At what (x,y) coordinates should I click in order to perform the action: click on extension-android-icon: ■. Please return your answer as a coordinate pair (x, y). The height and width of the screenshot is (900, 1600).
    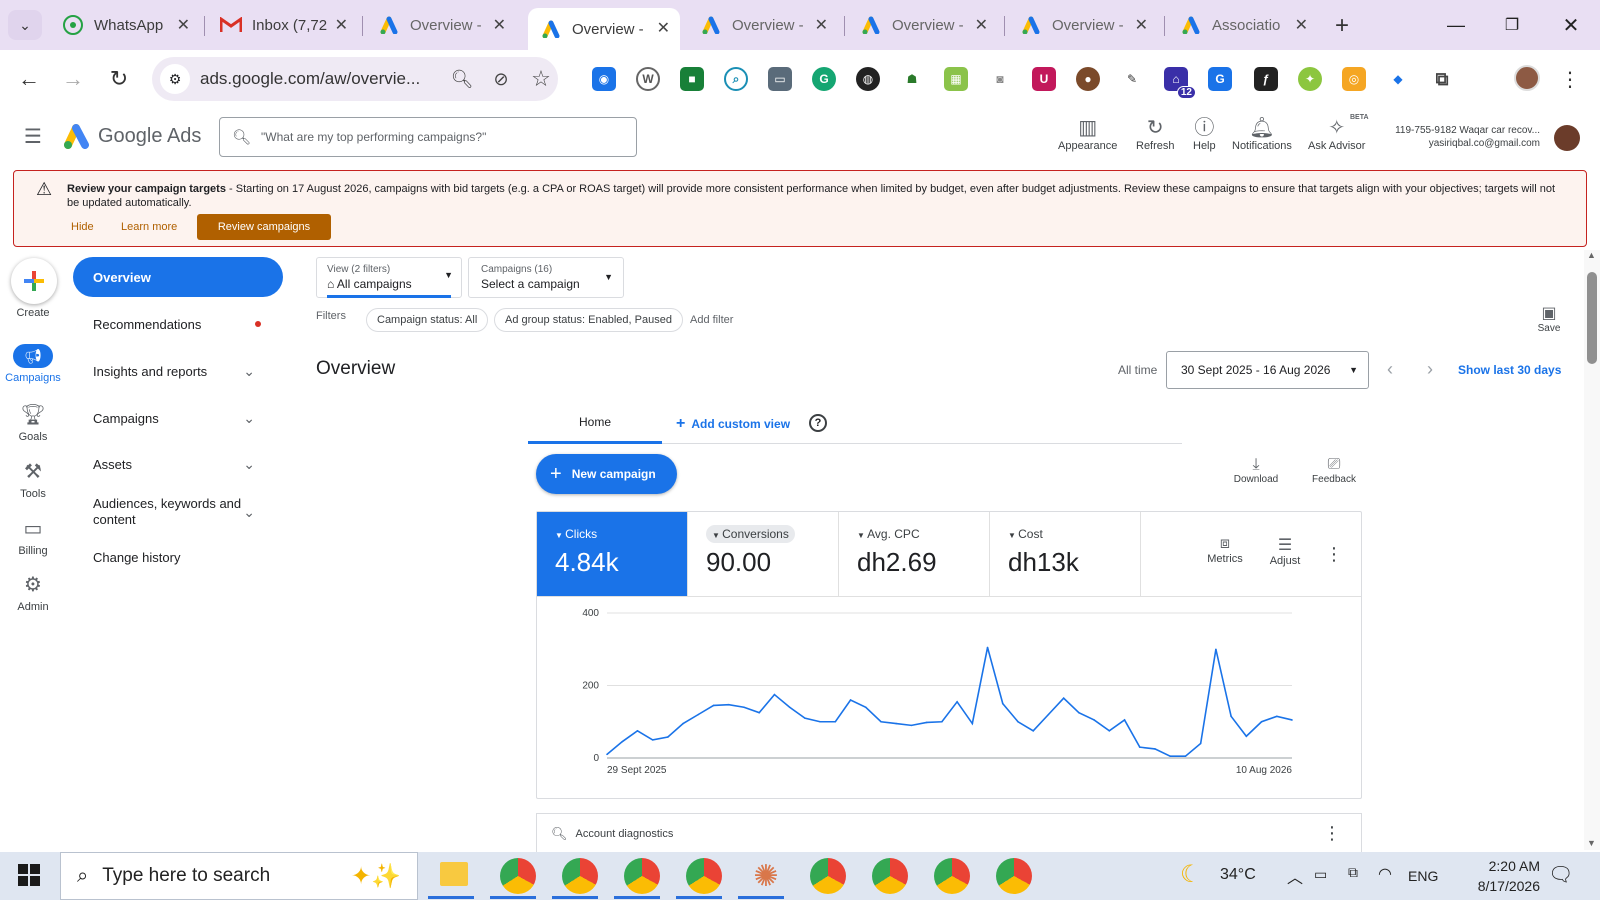
    Looking at the image, I should click on (692, 79).